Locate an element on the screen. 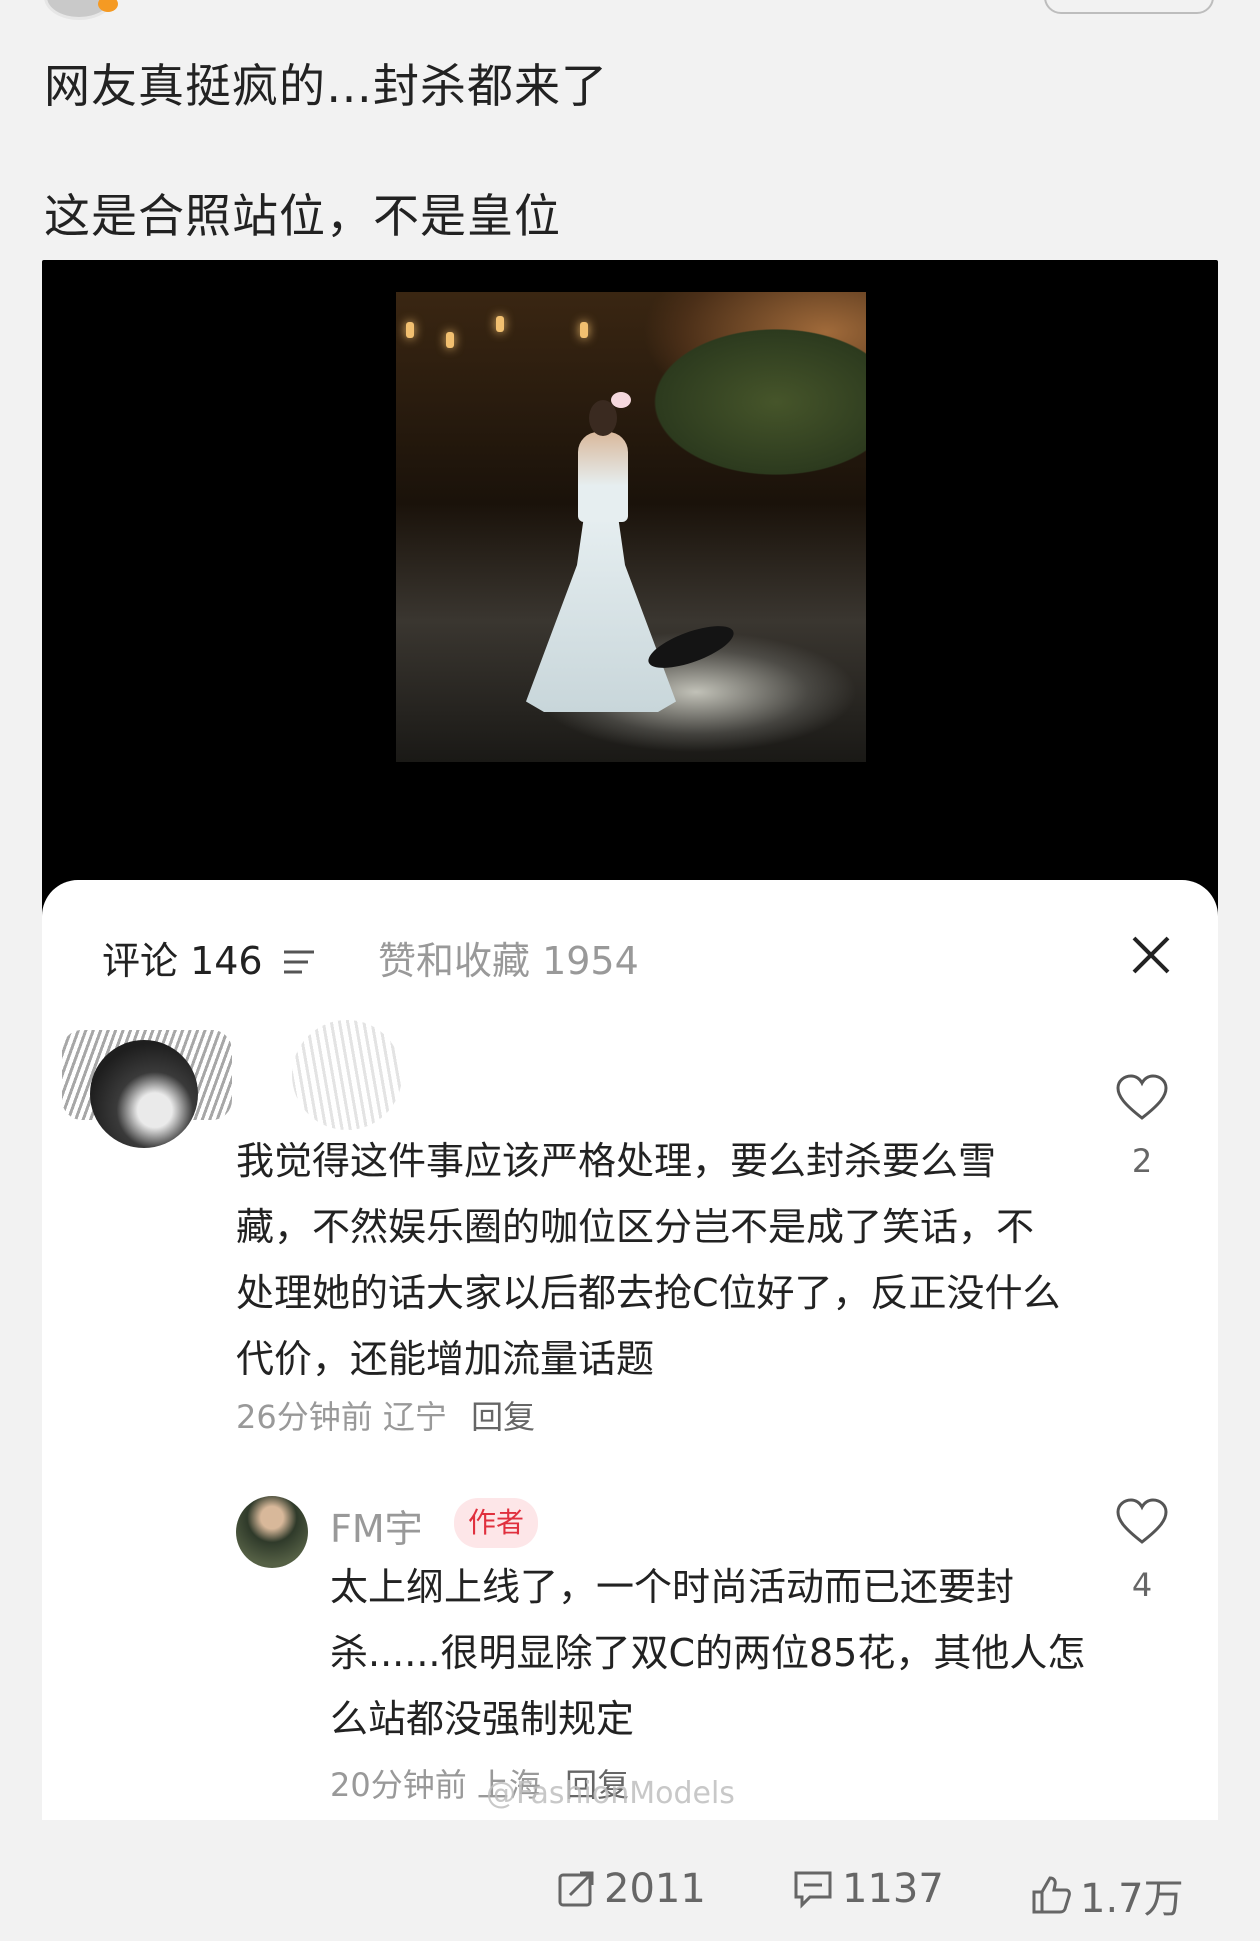 This screenshot has width=1260, height=1941. author-name: FM宇 is located at coordinates (376, 1525).